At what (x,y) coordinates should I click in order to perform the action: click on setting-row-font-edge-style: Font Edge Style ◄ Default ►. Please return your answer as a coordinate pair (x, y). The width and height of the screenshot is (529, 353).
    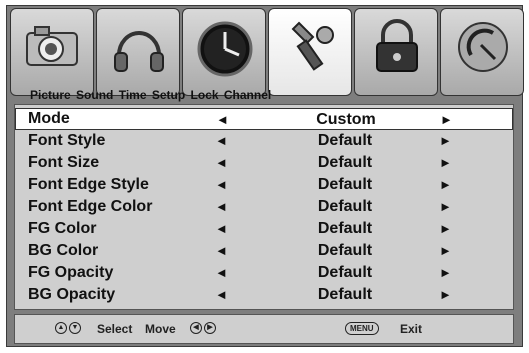
    Looking at the image, I should click on (264, 185).